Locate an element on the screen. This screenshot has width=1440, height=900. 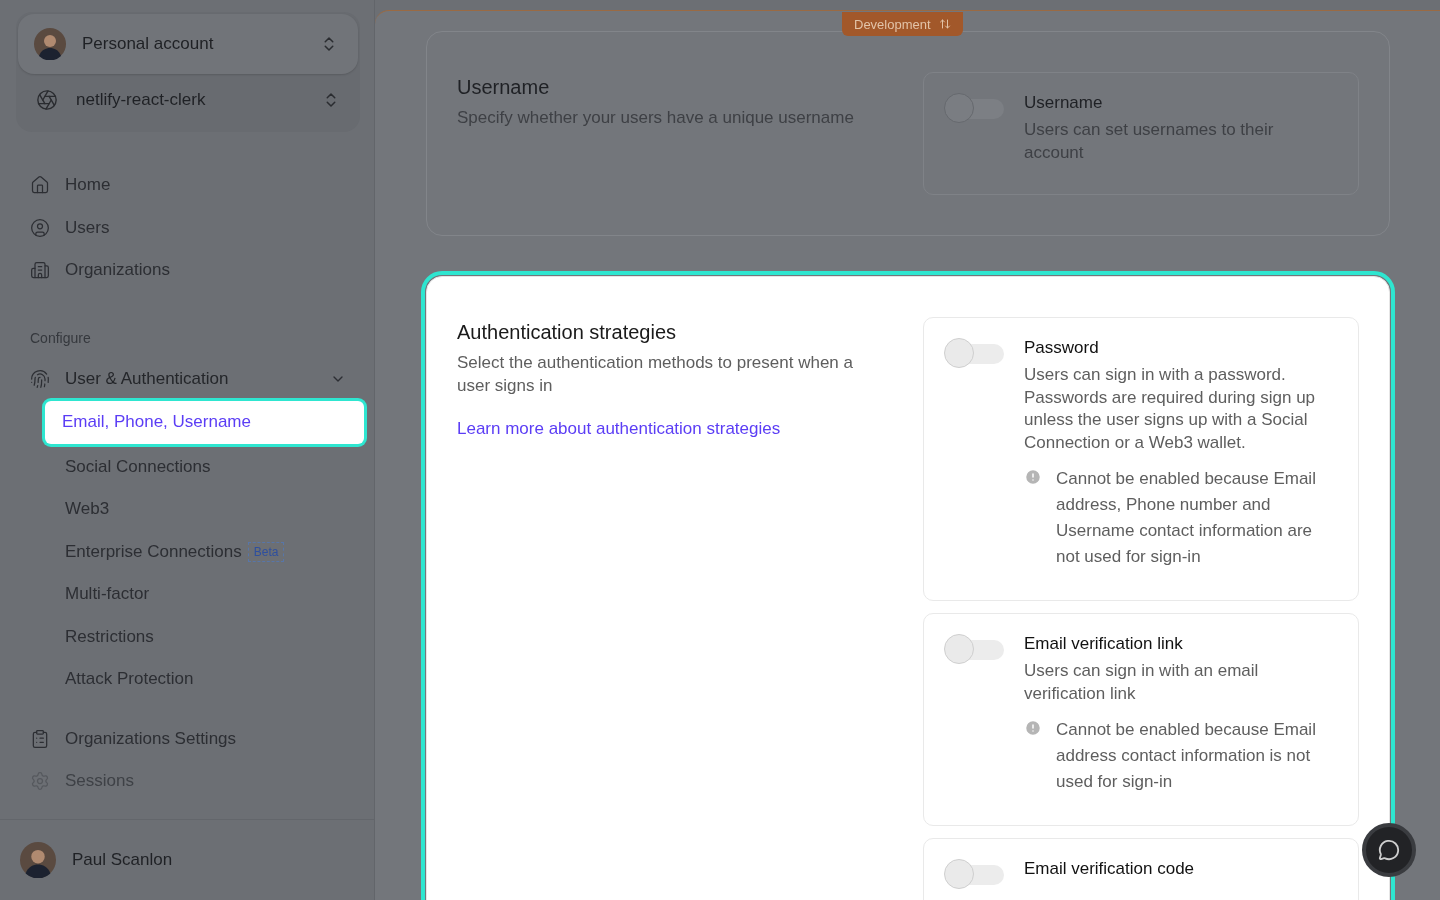
nav-subitem: Multi-factor is located at coordinates (219, 594).